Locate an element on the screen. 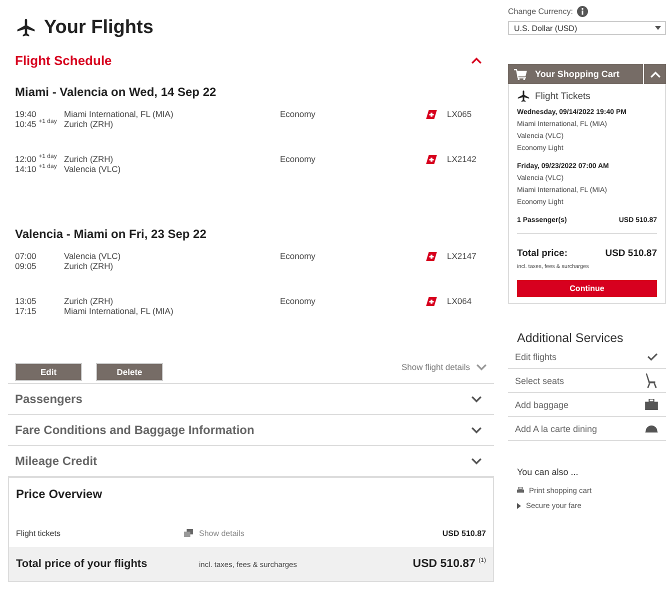 Image resolution: width=670 pixels, height=595 pixels. journey-title: Valencia - Miami on Fri, 23 Sep 22 is located at coordinates (111, 234).